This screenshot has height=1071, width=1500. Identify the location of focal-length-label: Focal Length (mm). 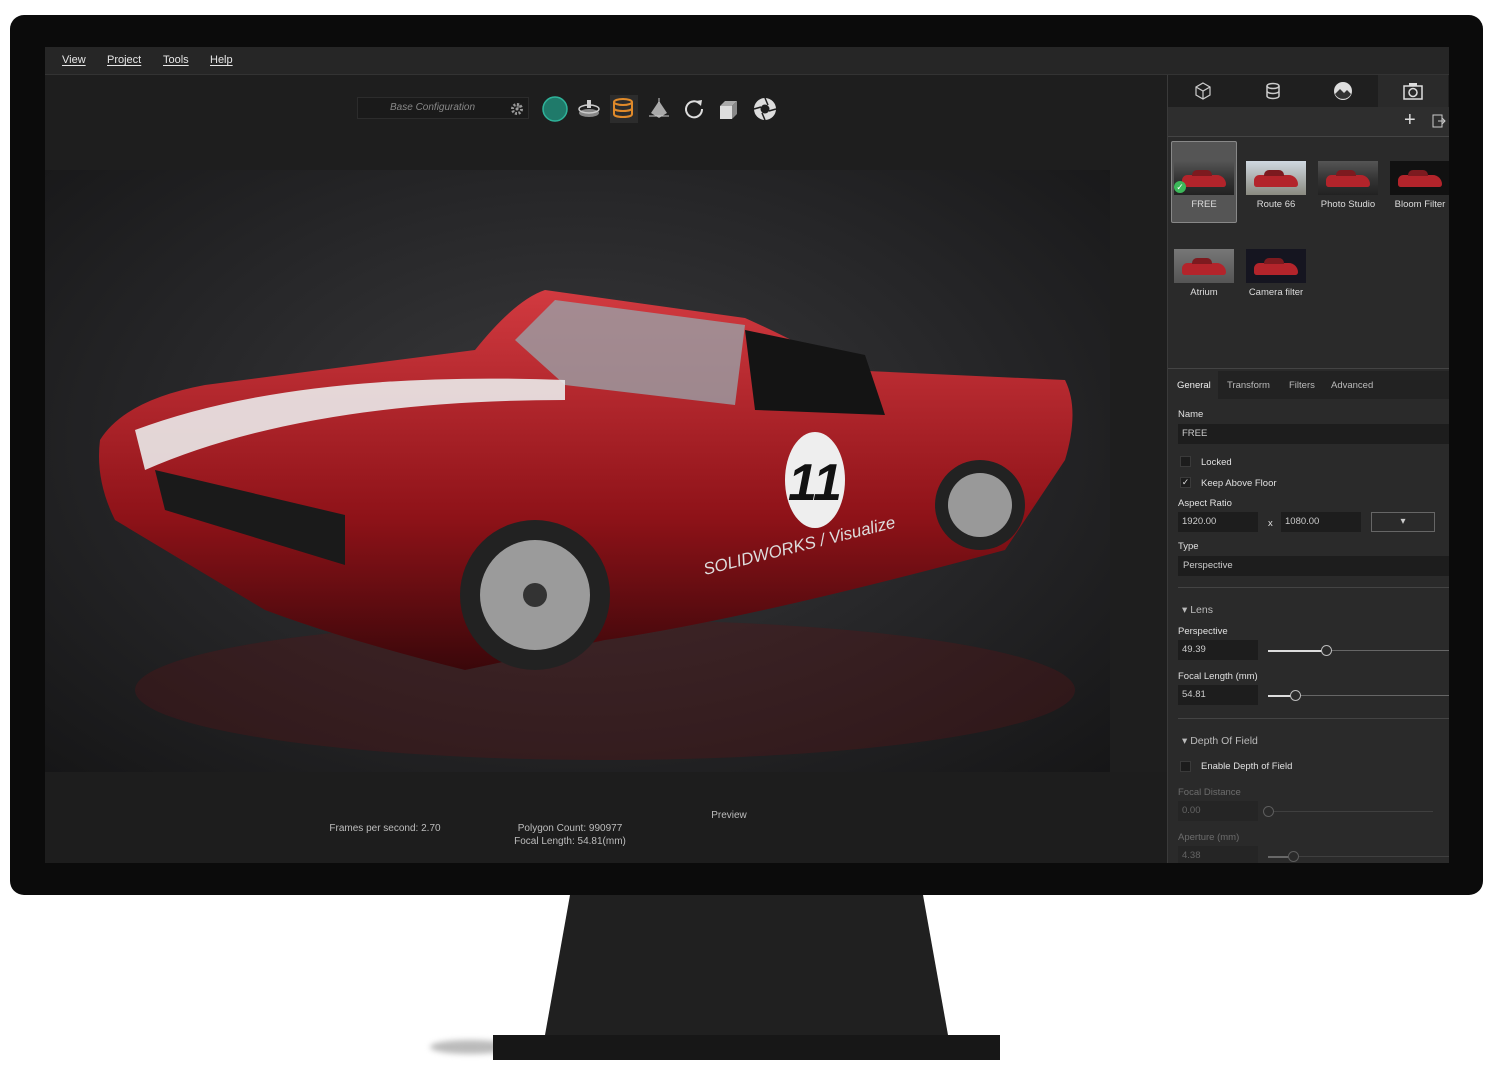
(1218, 676).